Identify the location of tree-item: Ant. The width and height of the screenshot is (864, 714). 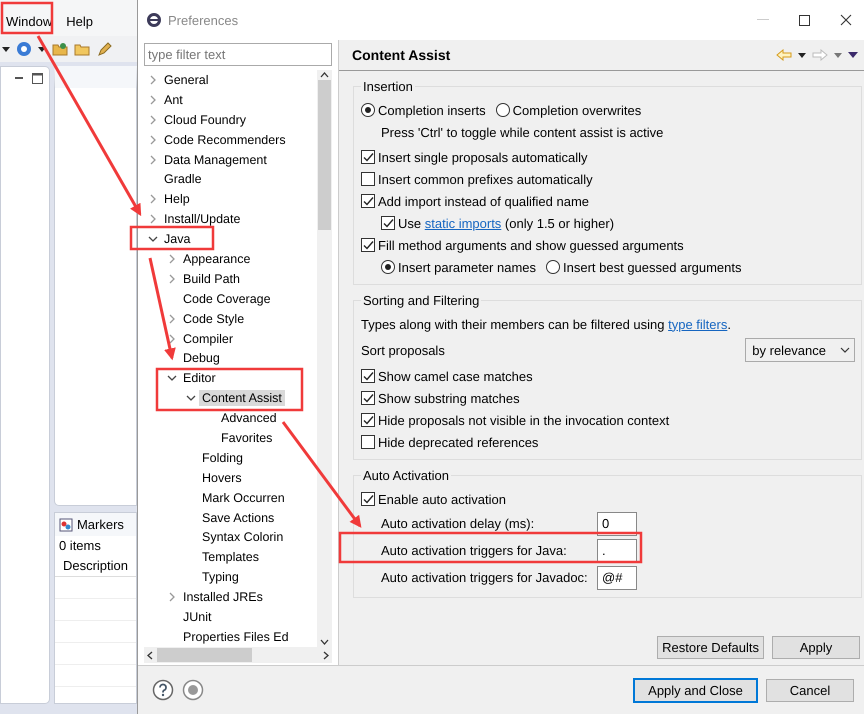
(173, 100).